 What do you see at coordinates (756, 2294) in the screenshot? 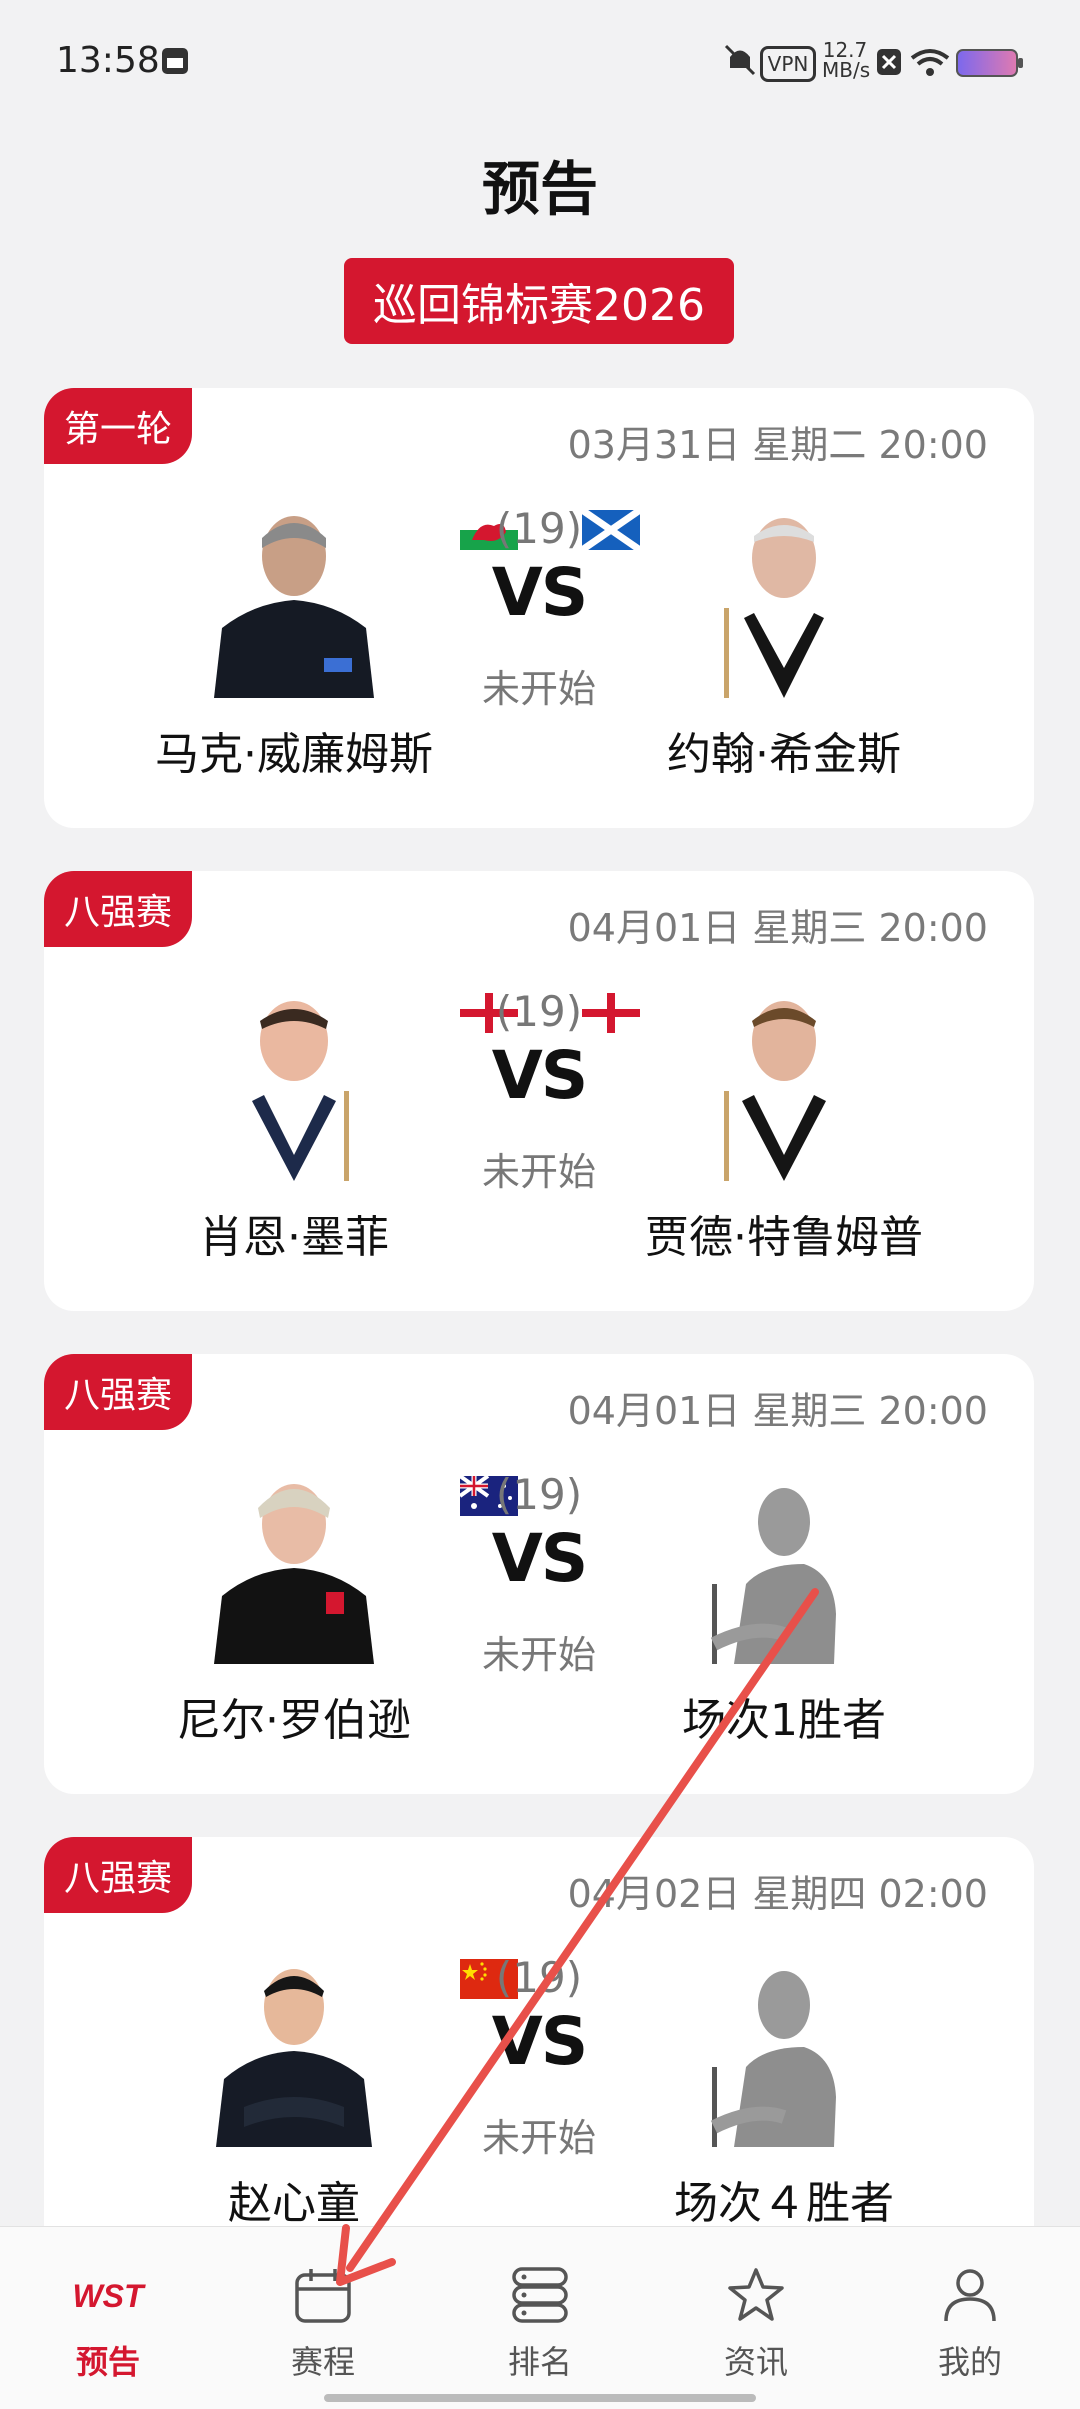
I see `star-icon` at bounding box center [756, 2294].